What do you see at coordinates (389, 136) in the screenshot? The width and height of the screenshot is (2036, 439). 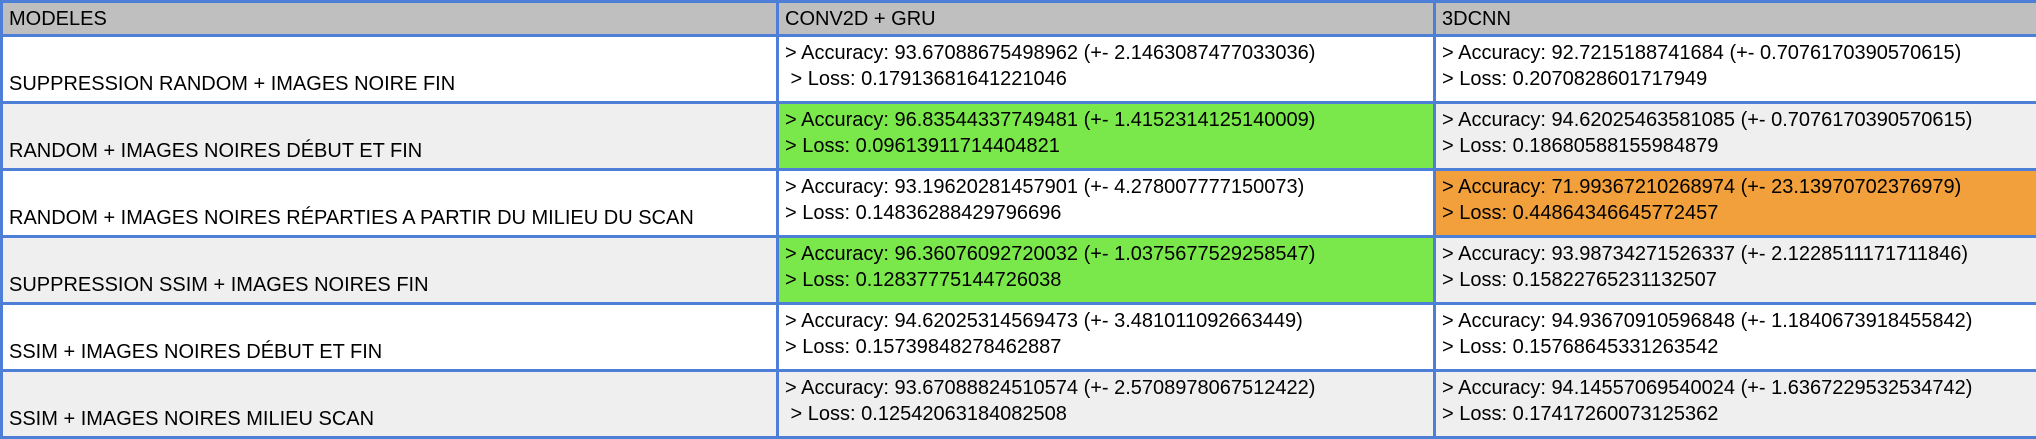 I see `model-name-cell: RANDOM + IMAGES NOIRES DÉBUT ET FIN` at bounding box center [389, 136].